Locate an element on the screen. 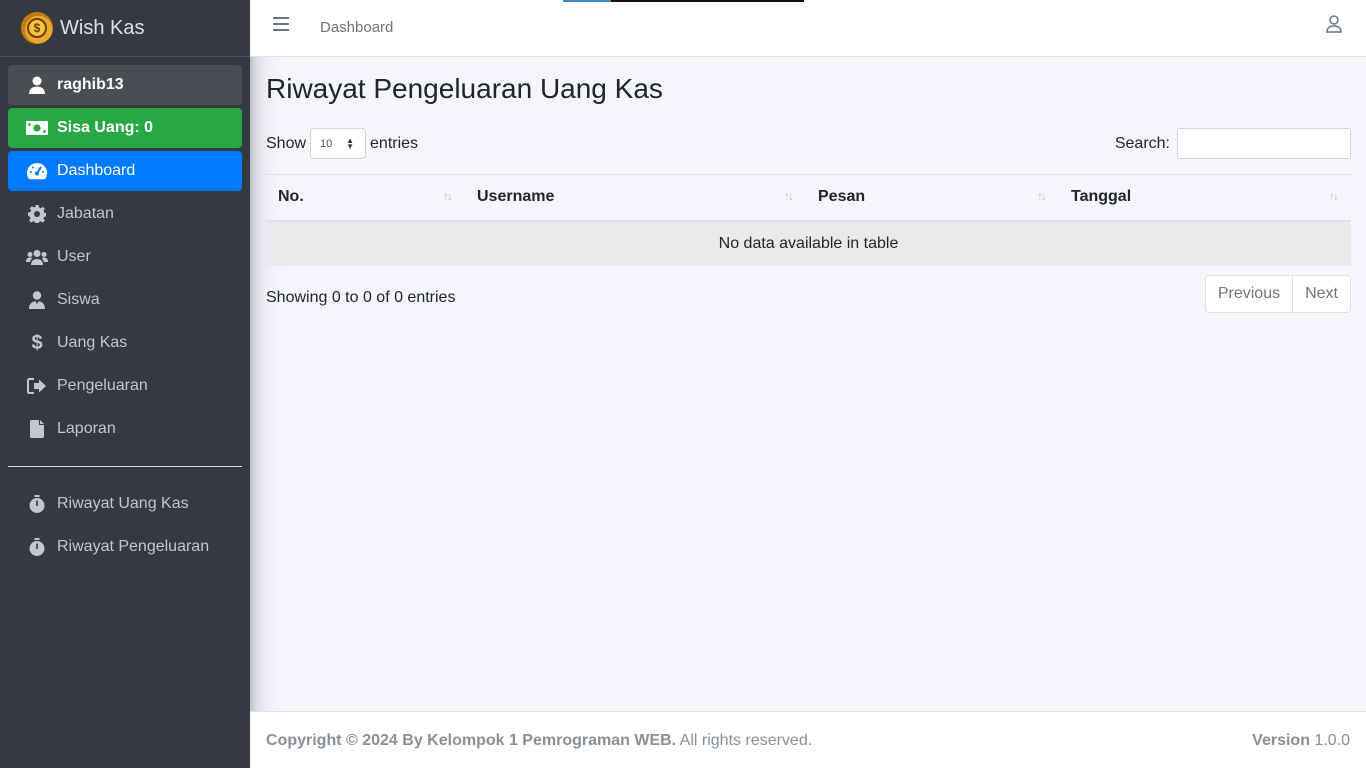 Image resolution: width=1366 pixels, height=768 pixels. sidebar-item-label: Riwayat Uang Kas is located at coordinates (123, 503).